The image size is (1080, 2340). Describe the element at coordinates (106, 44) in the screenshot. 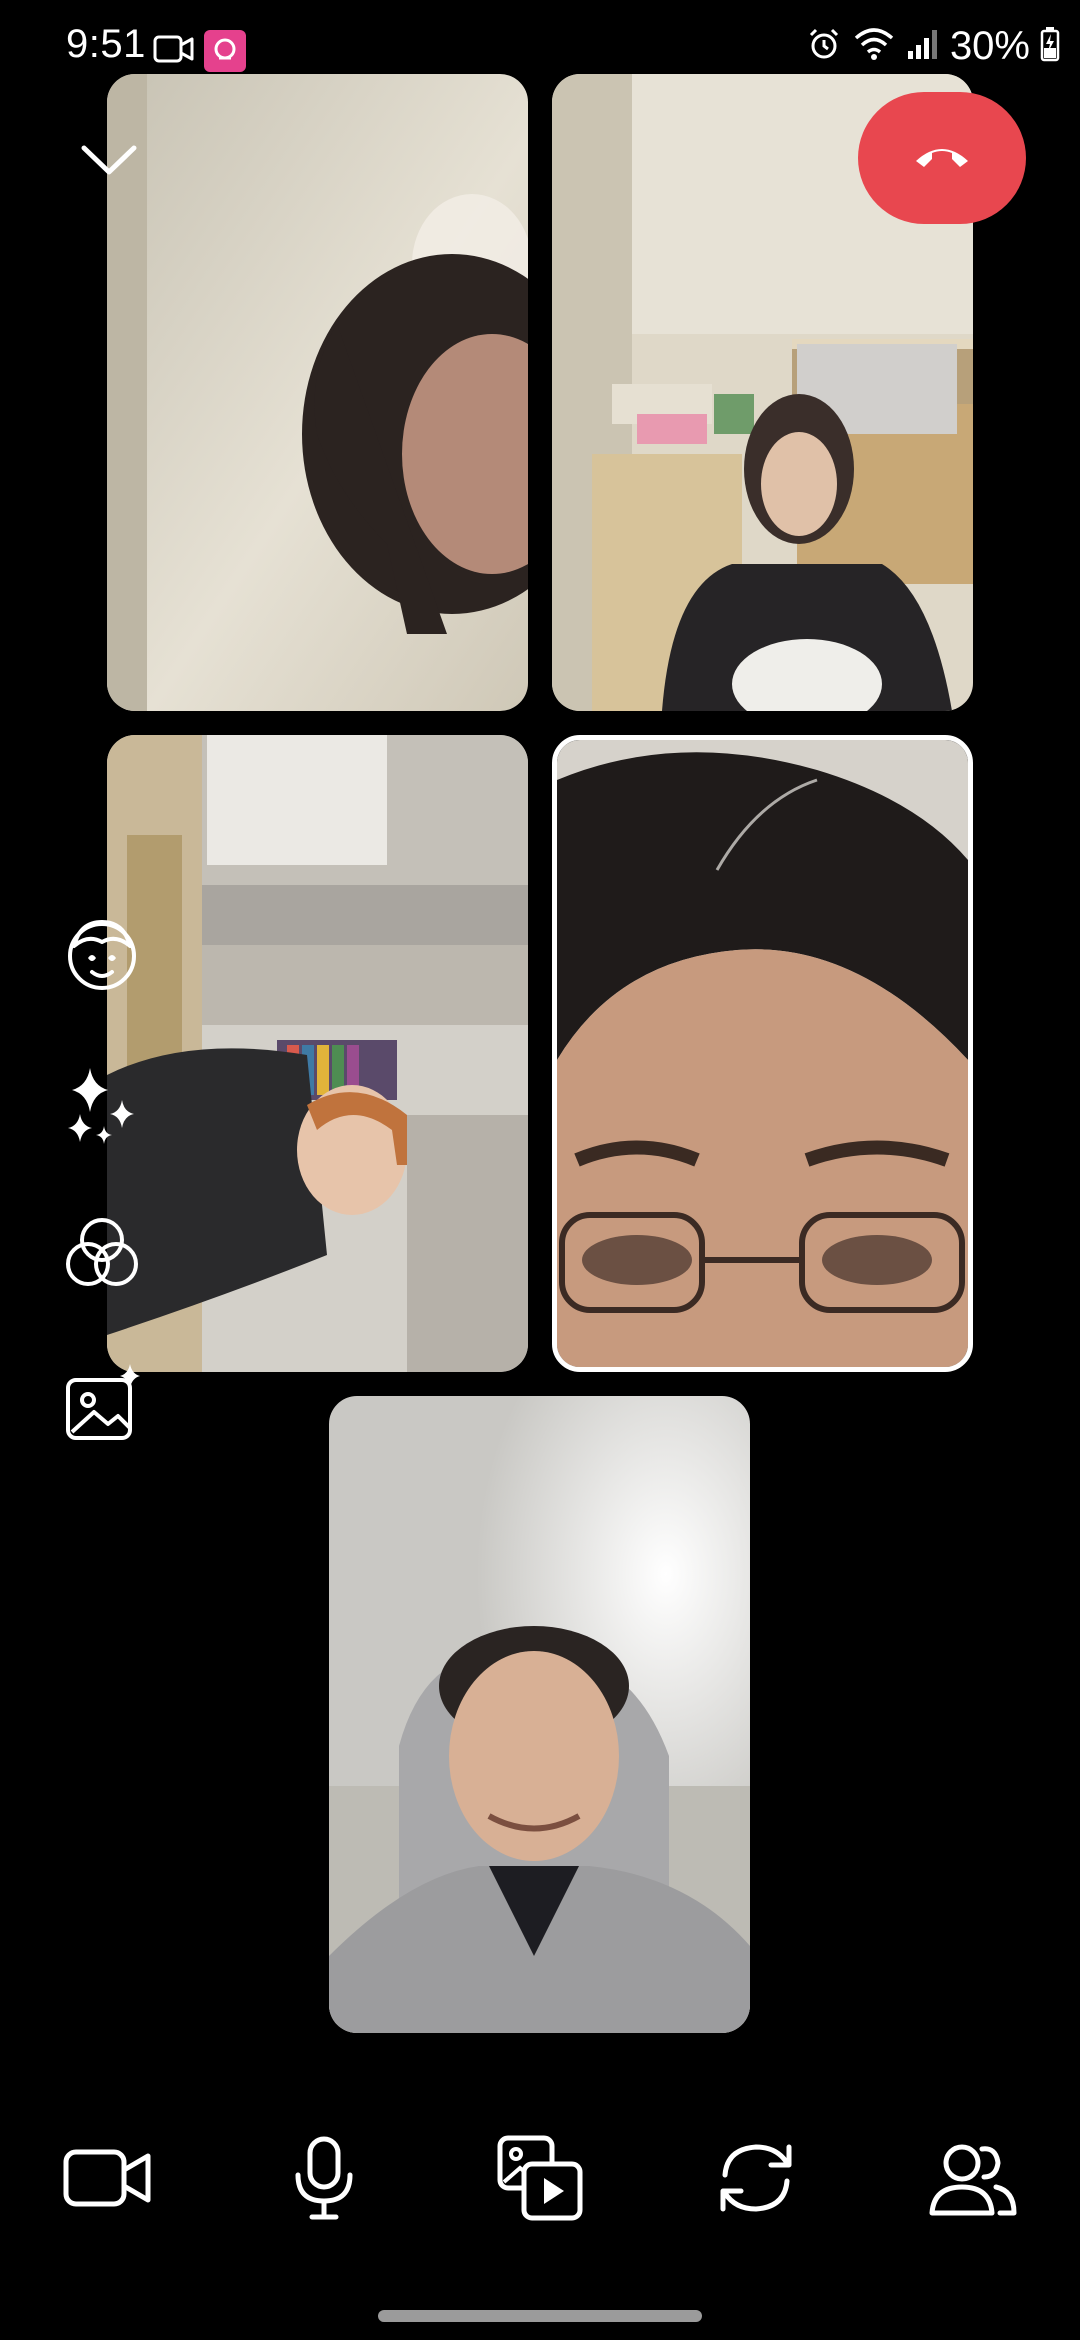

I see `status-time: 9:51` at that location.